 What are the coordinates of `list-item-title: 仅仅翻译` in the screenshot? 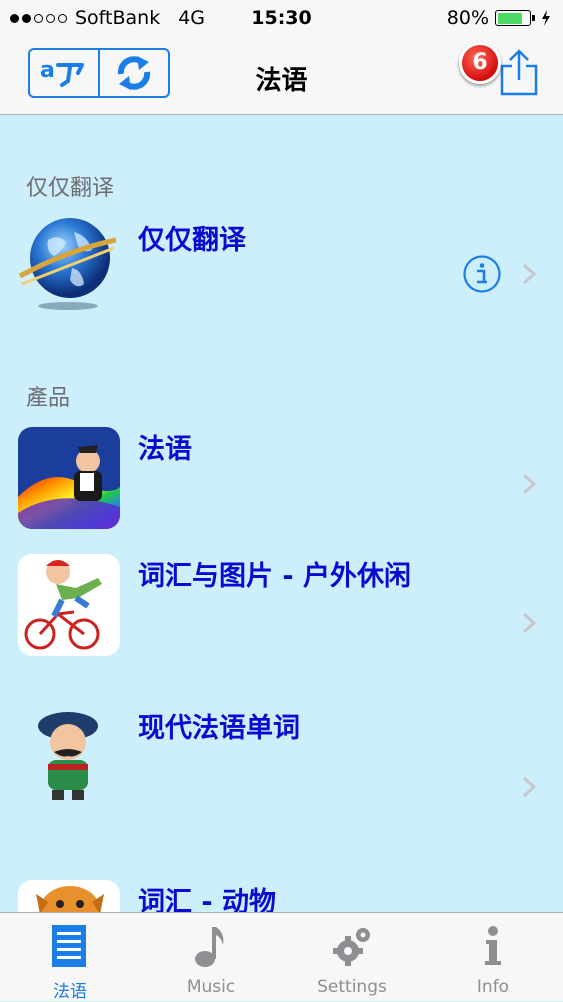 It's located at (192, 240).